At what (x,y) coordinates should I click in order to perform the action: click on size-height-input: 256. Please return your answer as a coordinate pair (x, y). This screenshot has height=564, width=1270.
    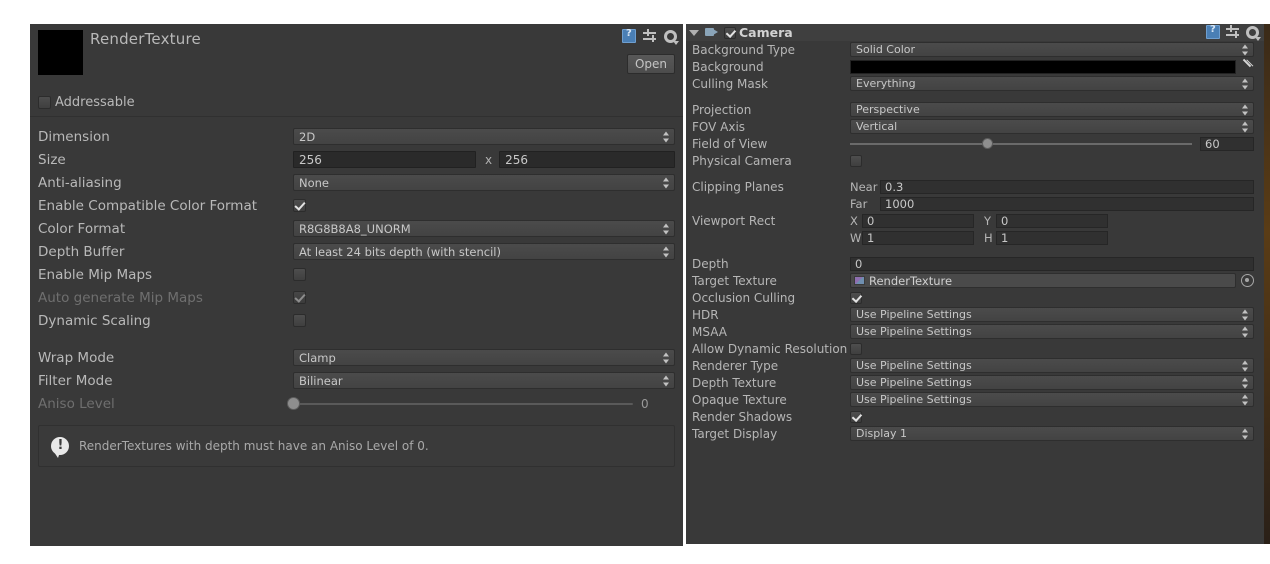
    Looking at the image, I should click on (587, 159).